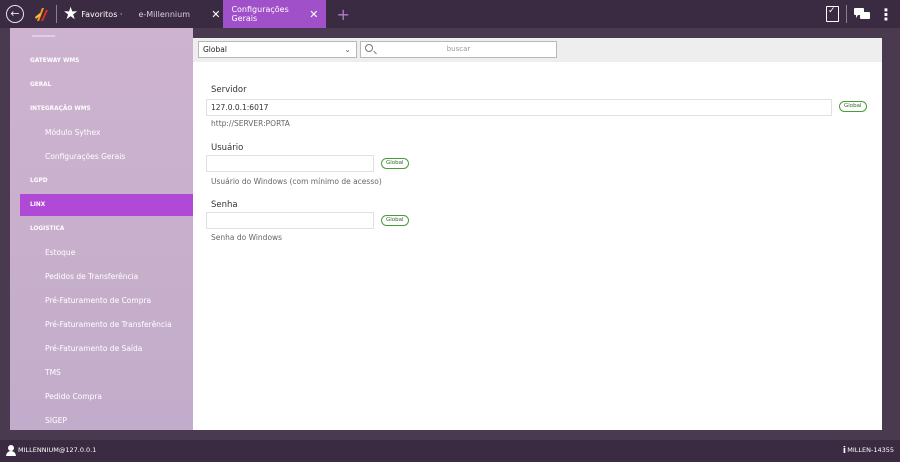  Describe the element at coordinates (106, 181) in the screenshot. I see `sidebar-item-lgpd: LGPD` at that location.